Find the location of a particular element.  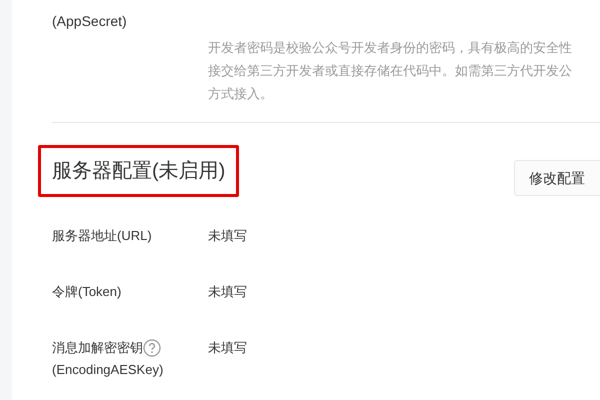

field-label: 令牌(Token) is located at coordinates (87, 292).